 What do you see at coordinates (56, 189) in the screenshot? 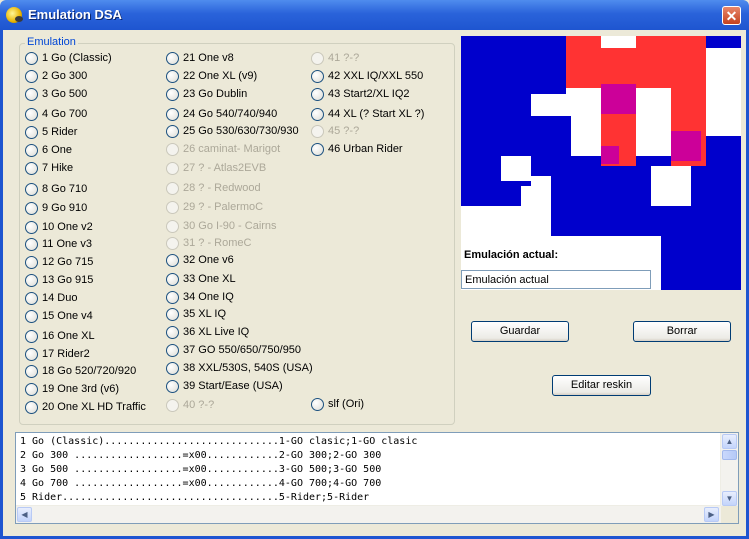
I see `emulation-option: 8 Go 710` at bounding box center [56, 189].